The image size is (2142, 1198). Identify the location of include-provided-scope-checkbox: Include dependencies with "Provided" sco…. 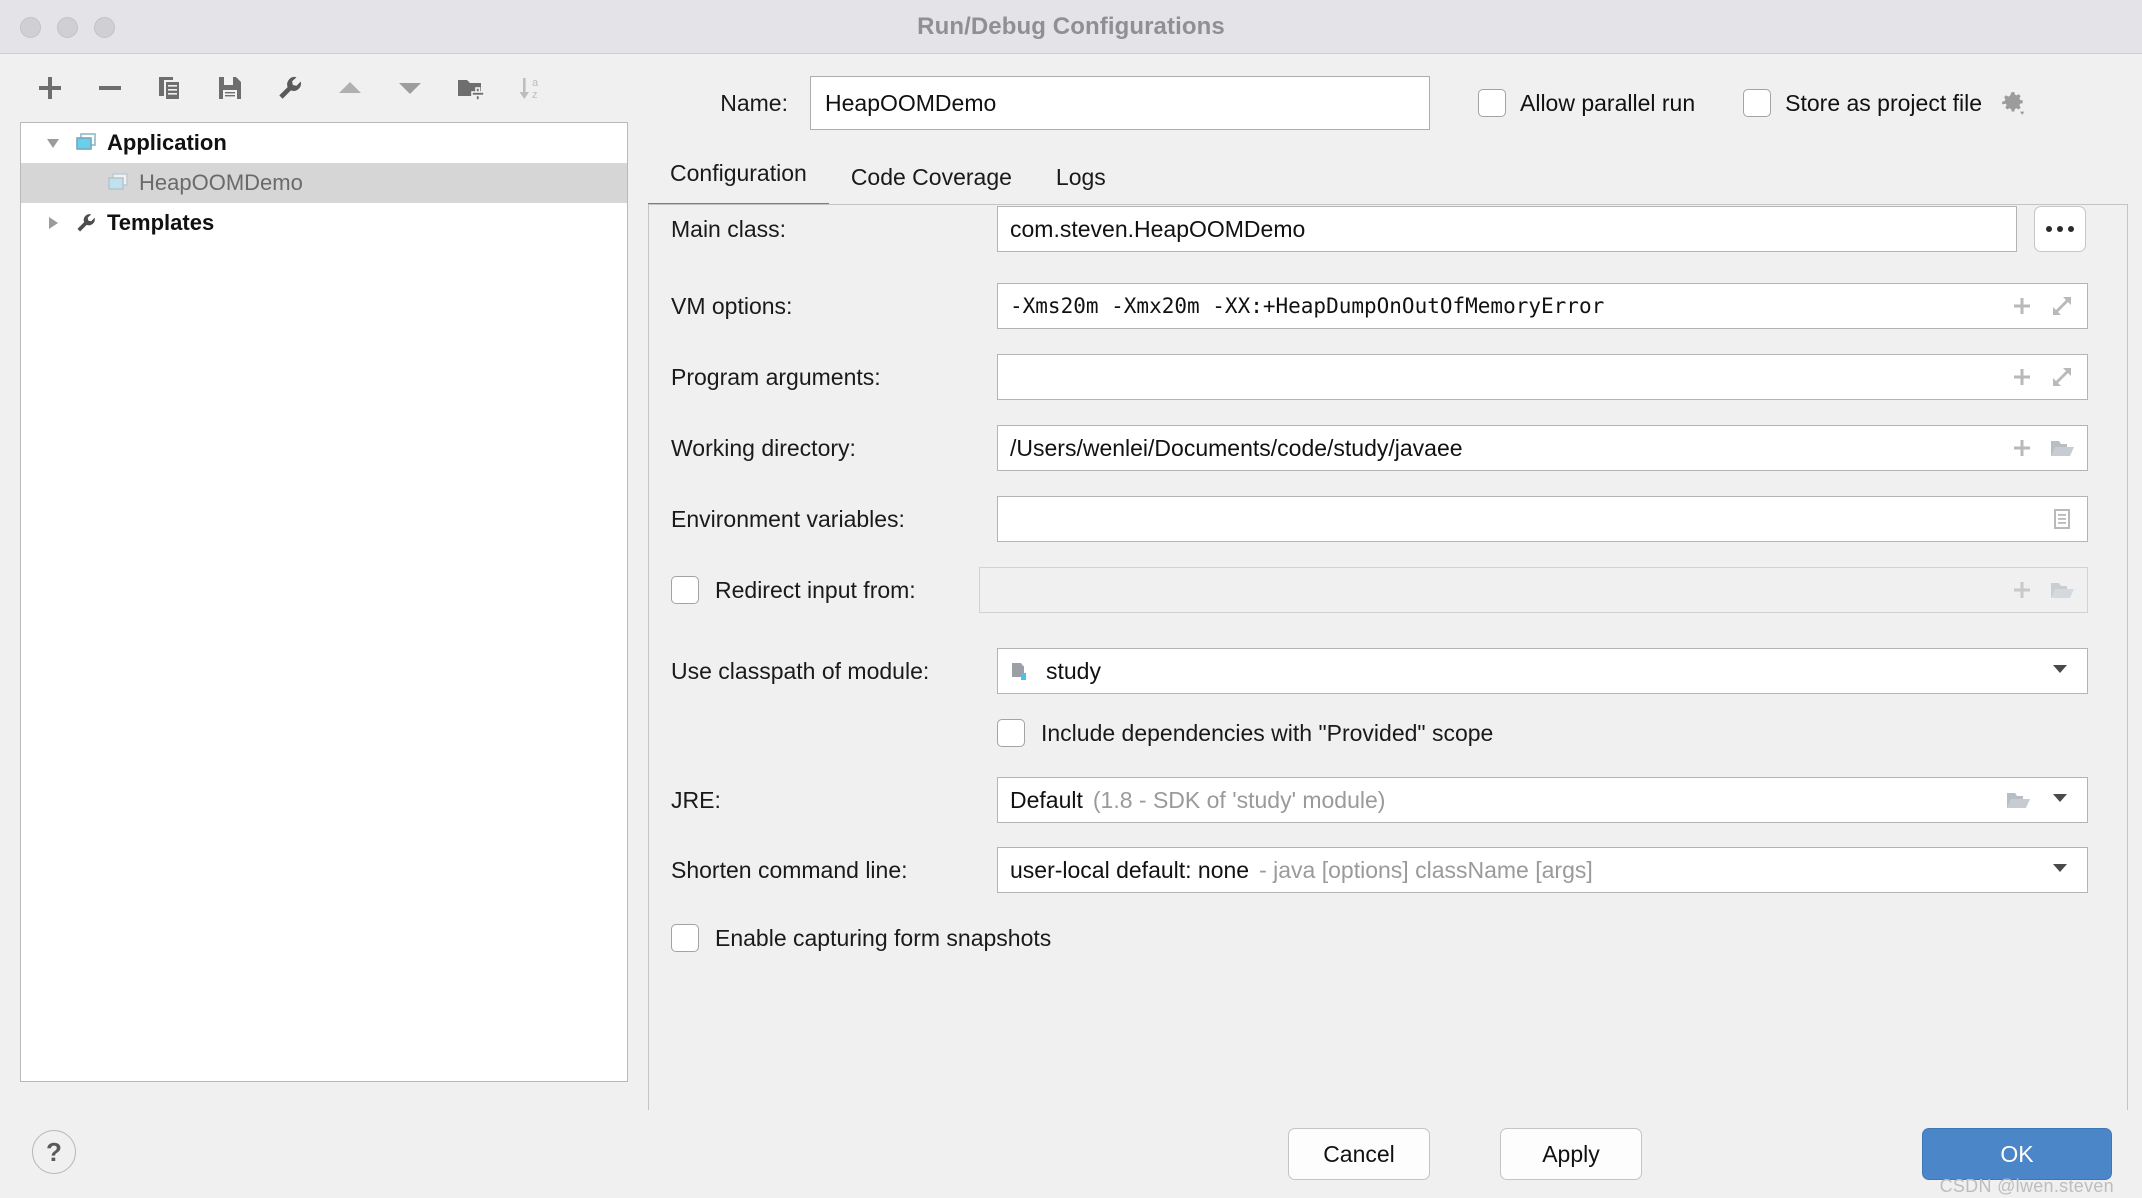
(1245, 733).